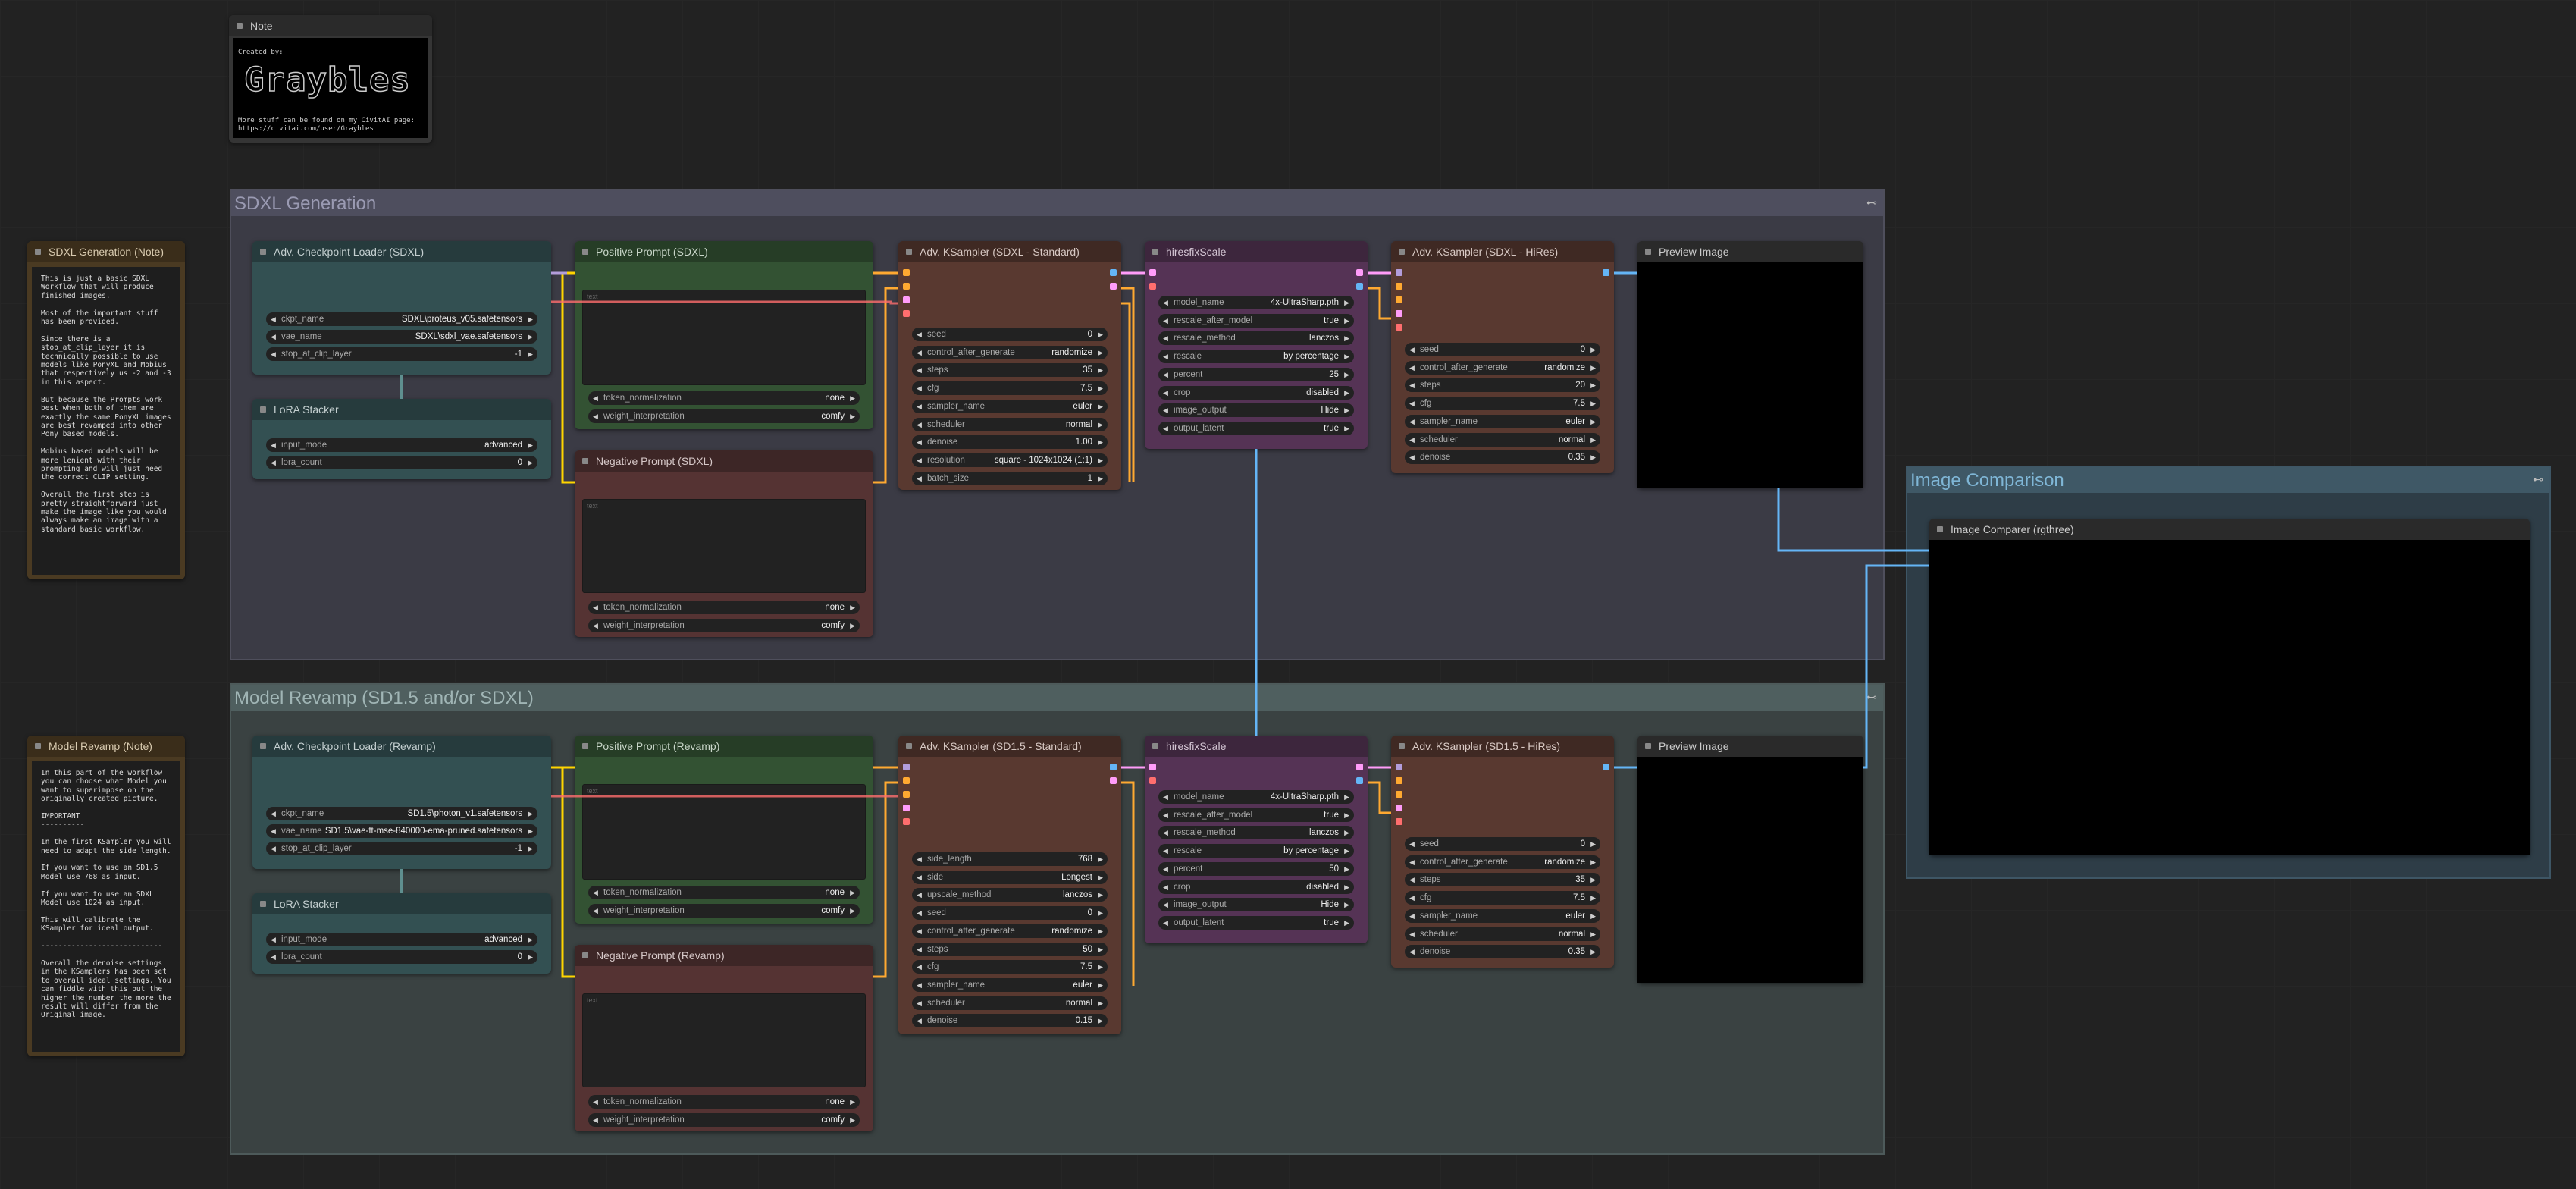  I want to click on widget-denoise: denoise 1.00, so click(1010, 443).